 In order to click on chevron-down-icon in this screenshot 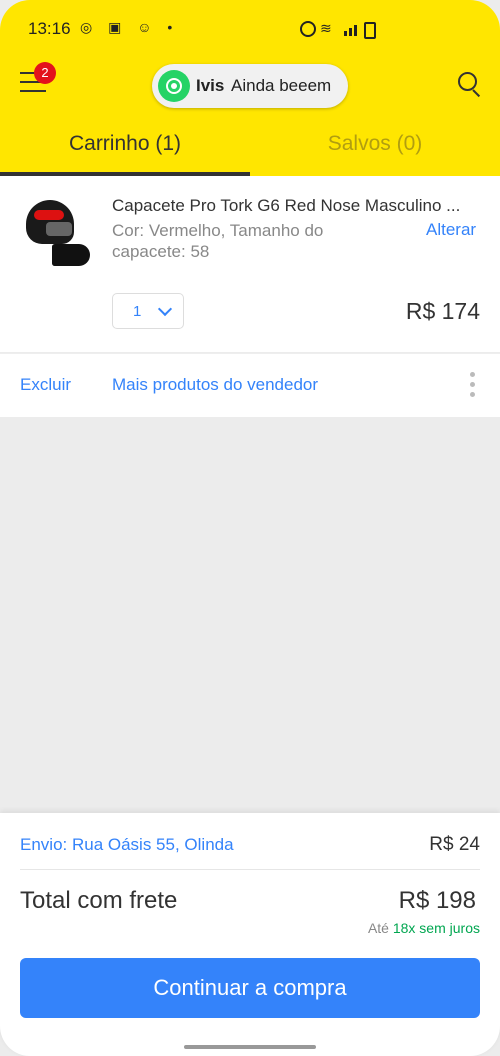, I will do `click(165, 309)`.